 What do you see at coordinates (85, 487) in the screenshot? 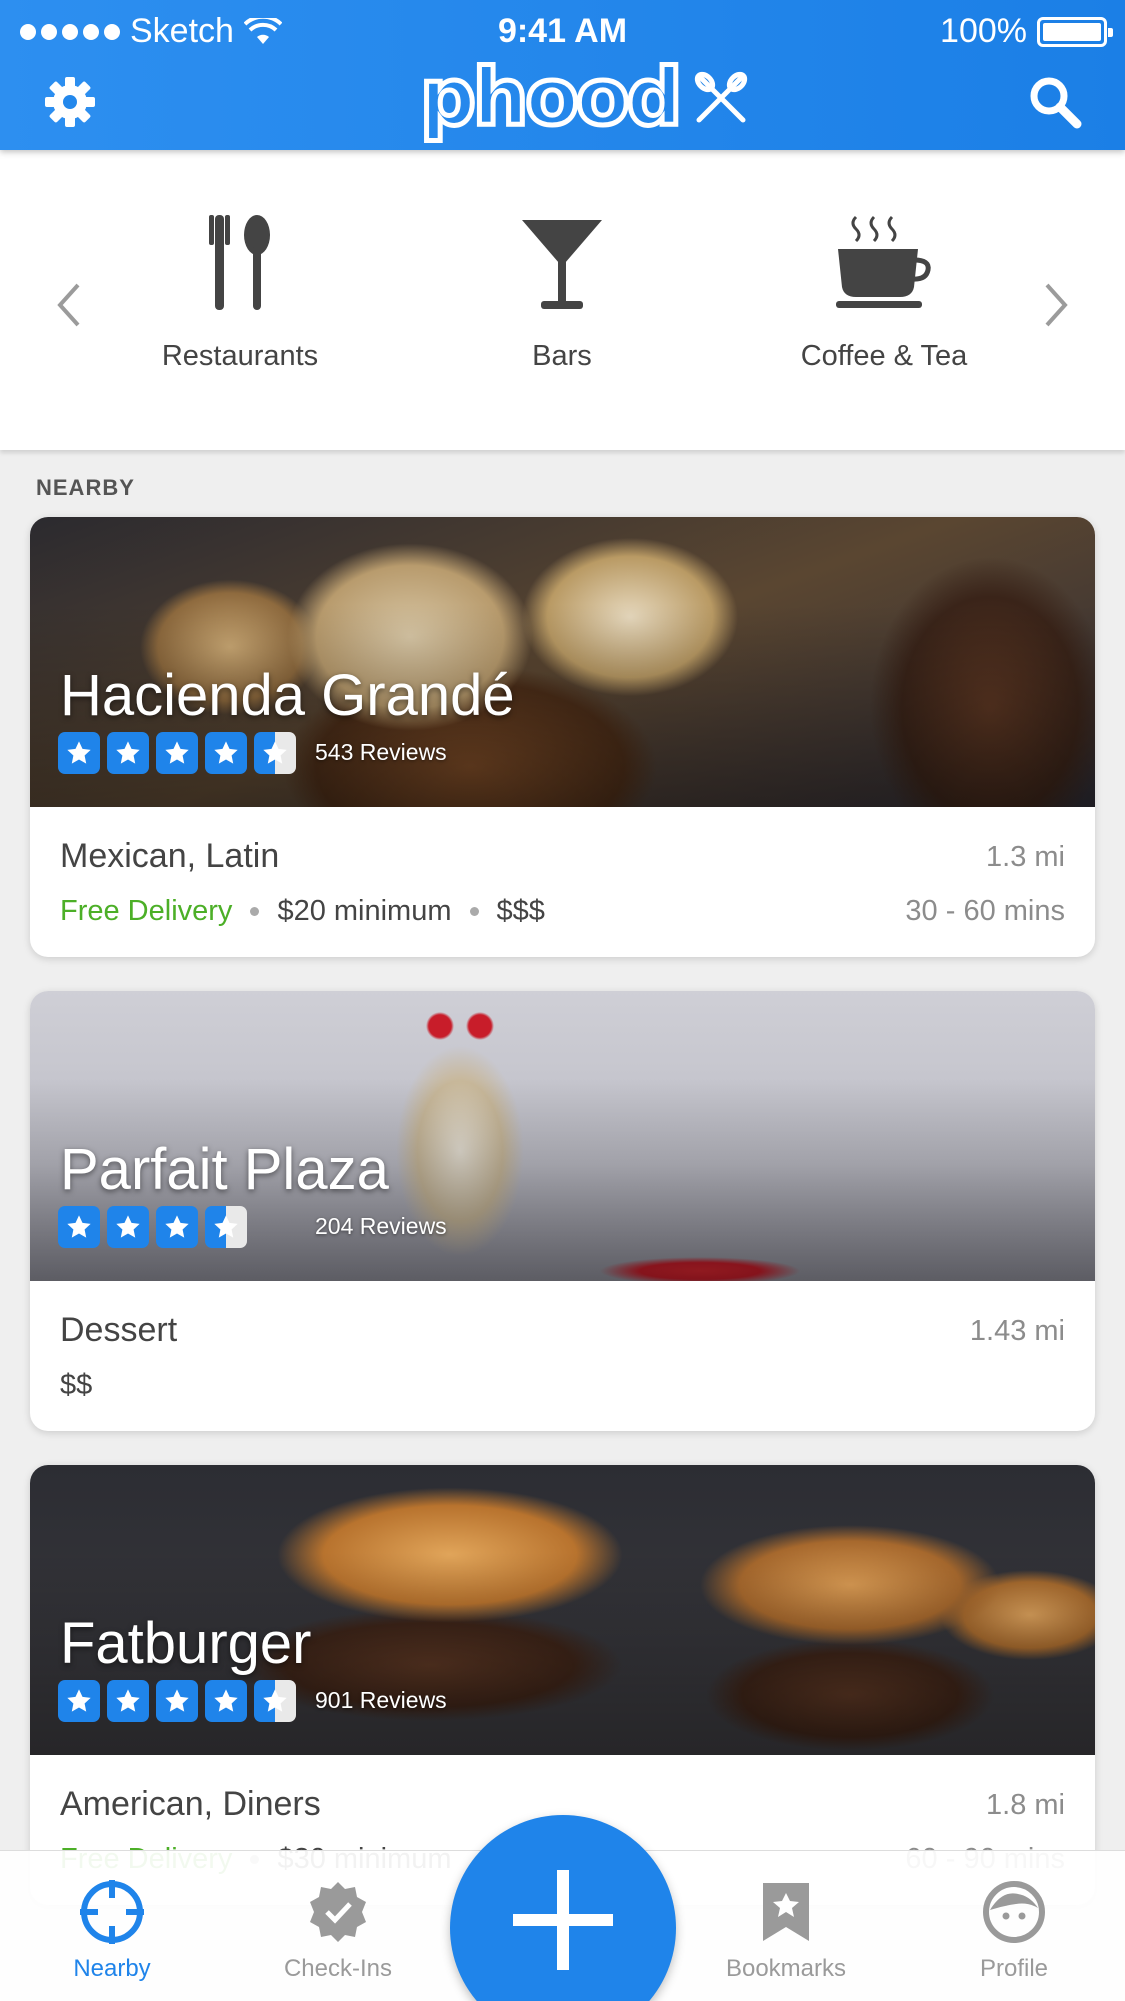
I see `section-label-nearby: NEARBY` at bounding box center [85, 487].